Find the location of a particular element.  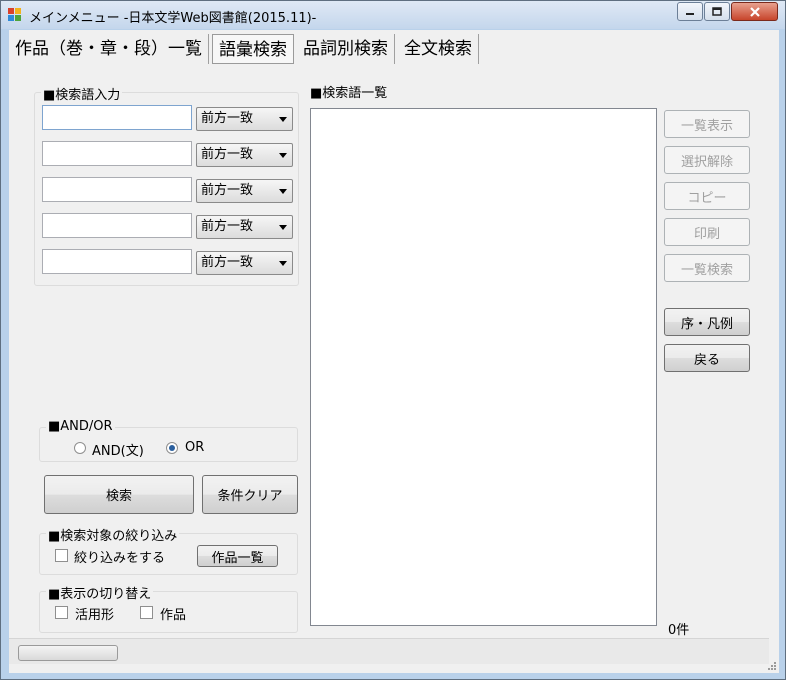

resize-grip-icon is located at coordinates (771, 665).